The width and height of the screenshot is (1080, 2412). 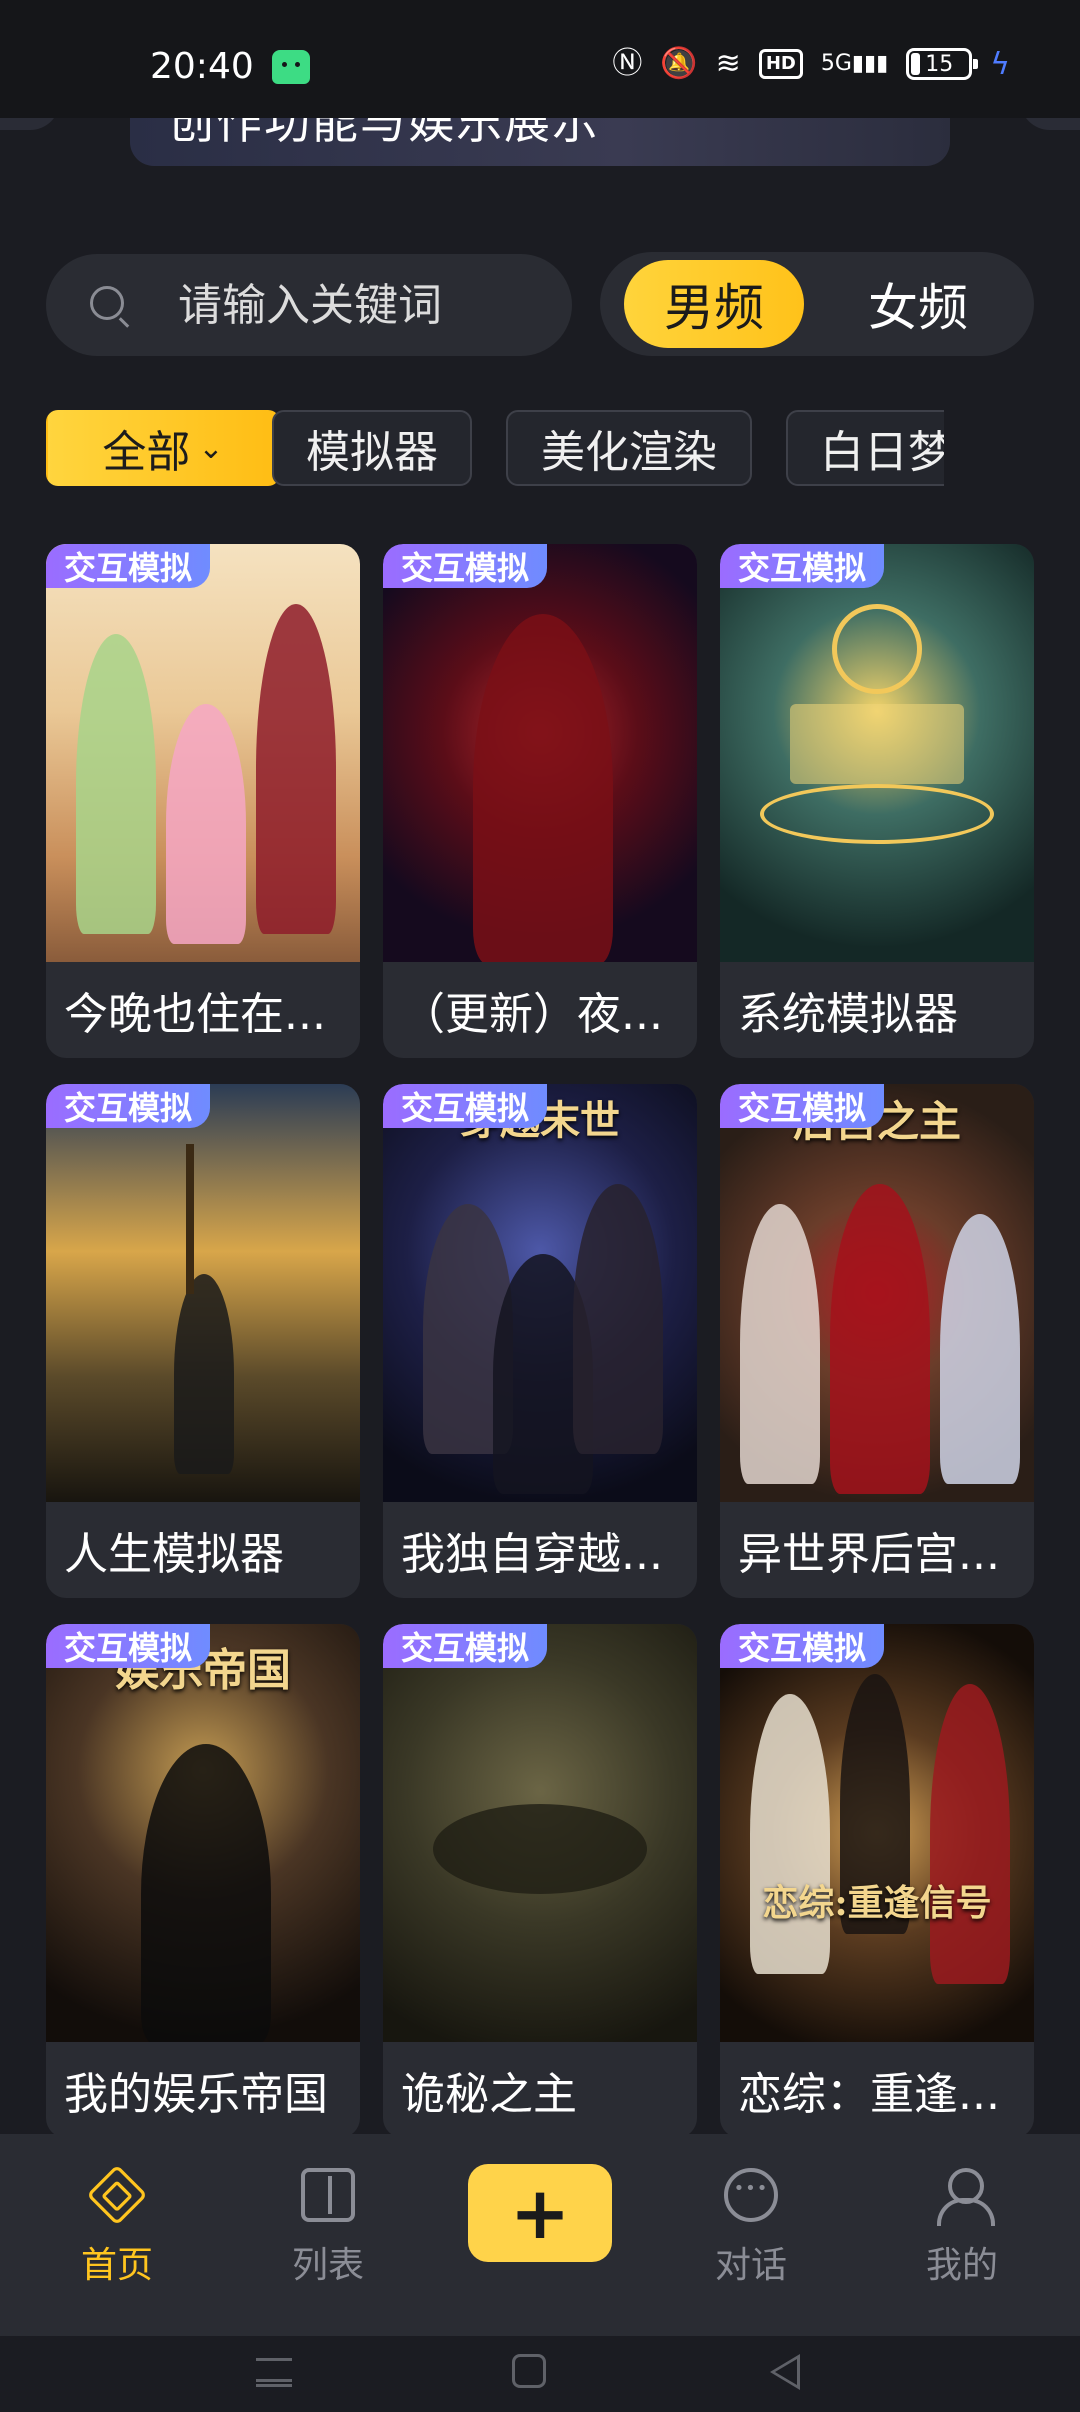 What do you see at coordinates (372, 452) in the screenshot?
I see `chip-label: 模拟器` at bounding box center [372, 452].